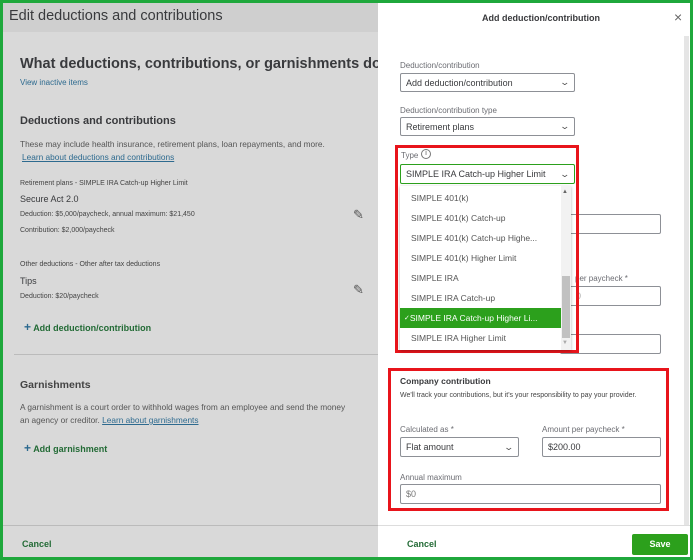 Image resolution: width=693 pixels, height=560 pixels. I want to click on item-name: Tips, so click(28, 281).